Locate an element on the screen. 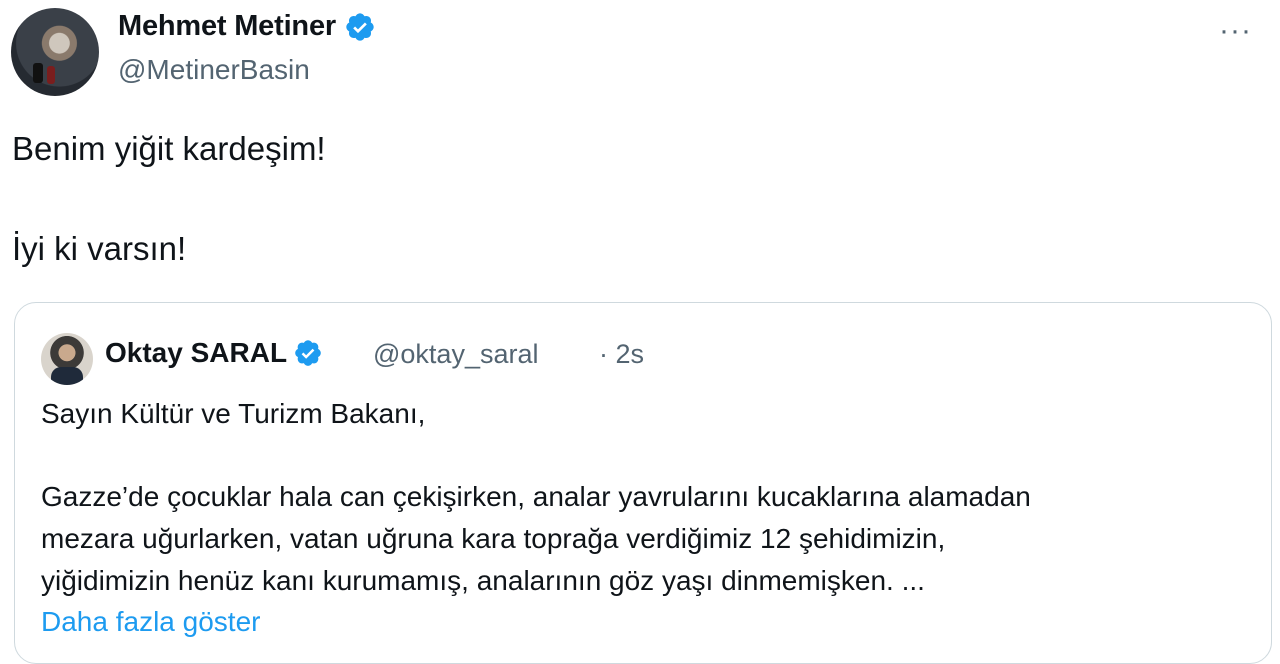 This screenshot has width=1280, height=664. author-handle: @MetinerBasin is located at coordinates (214, 70).